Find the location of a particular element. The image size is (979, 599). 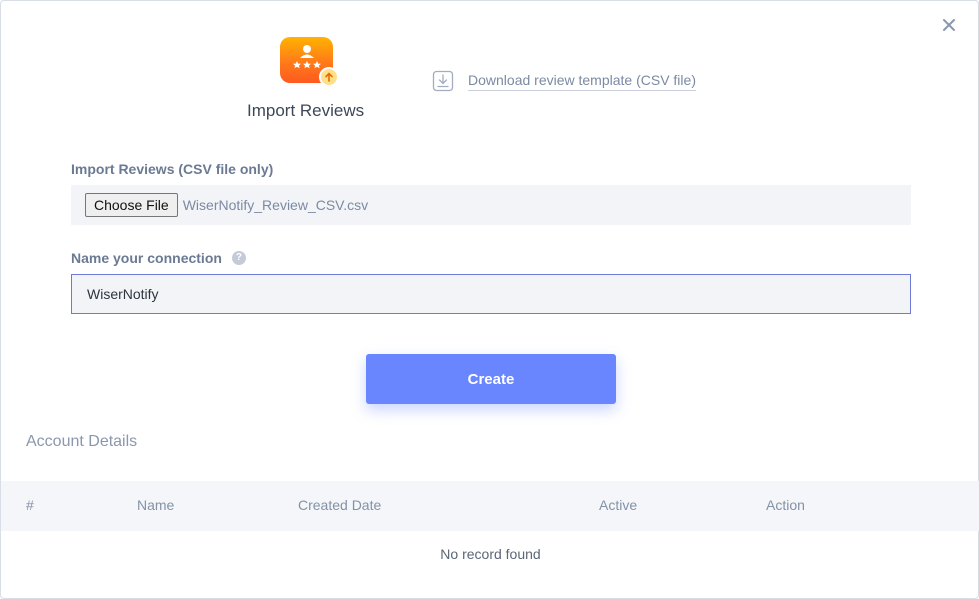

connection-name-label-row: Name your connection ? is located at coordinates (158, 258).